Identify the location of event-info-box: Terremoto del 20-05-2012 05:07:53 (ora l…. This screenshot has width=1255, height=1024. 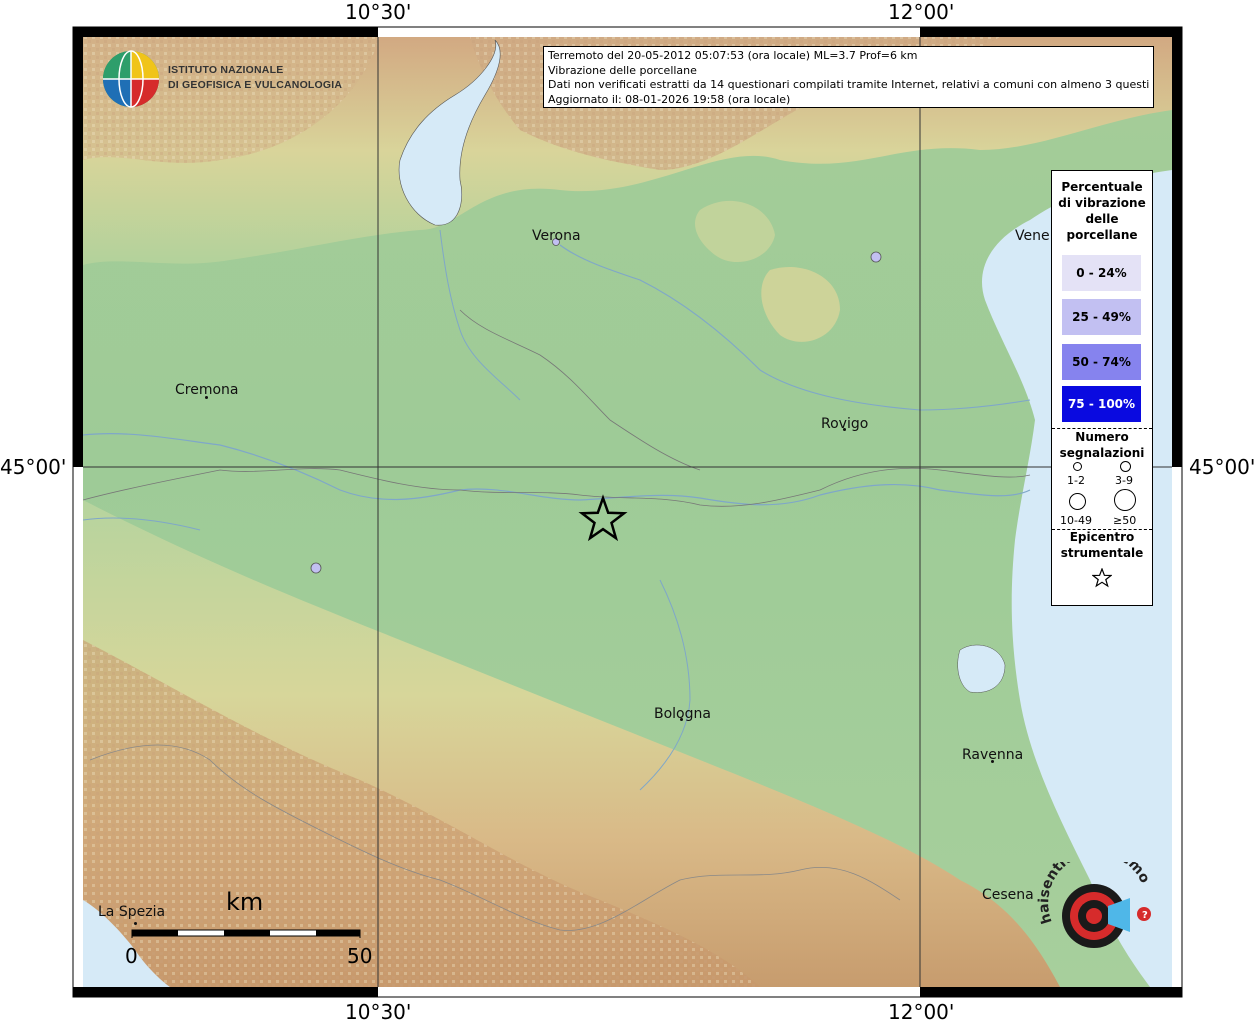
(848, 77).